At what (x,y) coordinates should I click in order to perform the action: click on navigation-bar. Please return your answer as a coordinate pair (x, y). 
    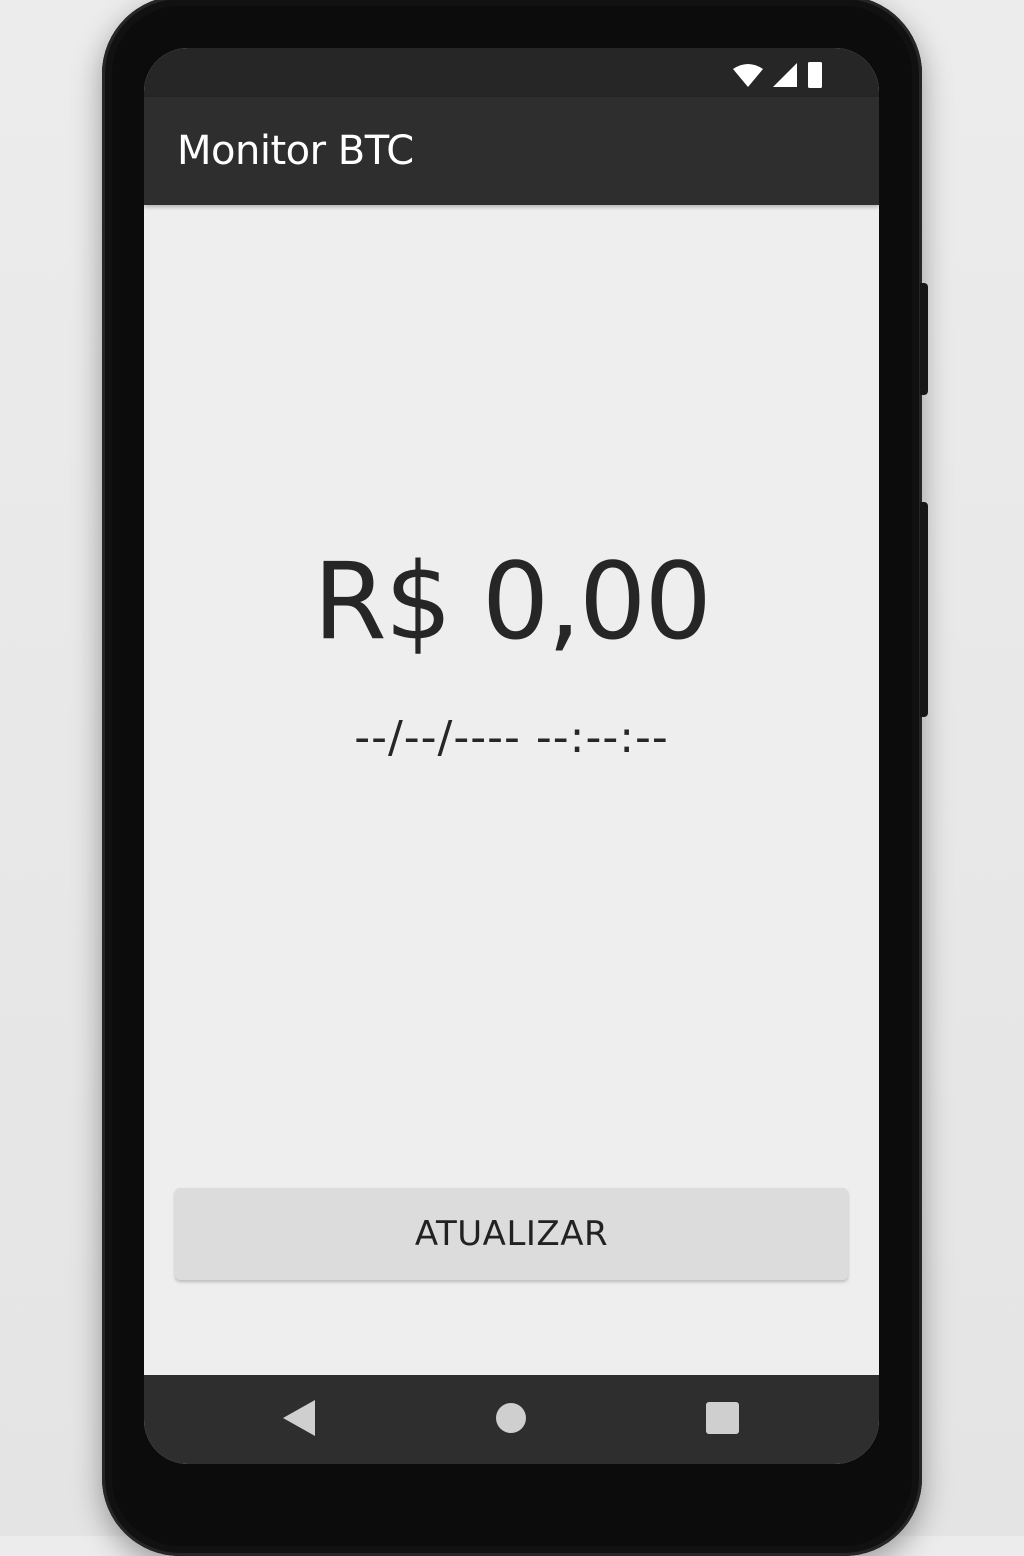
    Looking at the image, I should click on (511, 1419).